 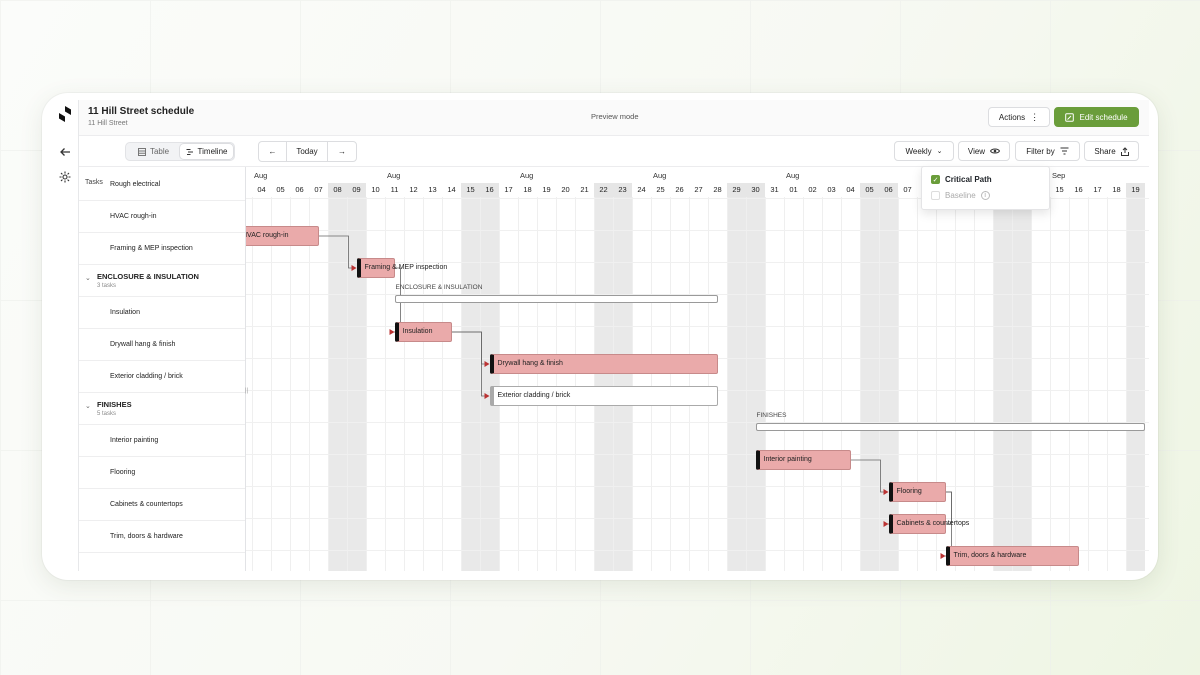 What do you see at coordinates (935, 195) in the screenshot?
I see `checkbox-unchecked-icon` at bounding box center [935, 195].